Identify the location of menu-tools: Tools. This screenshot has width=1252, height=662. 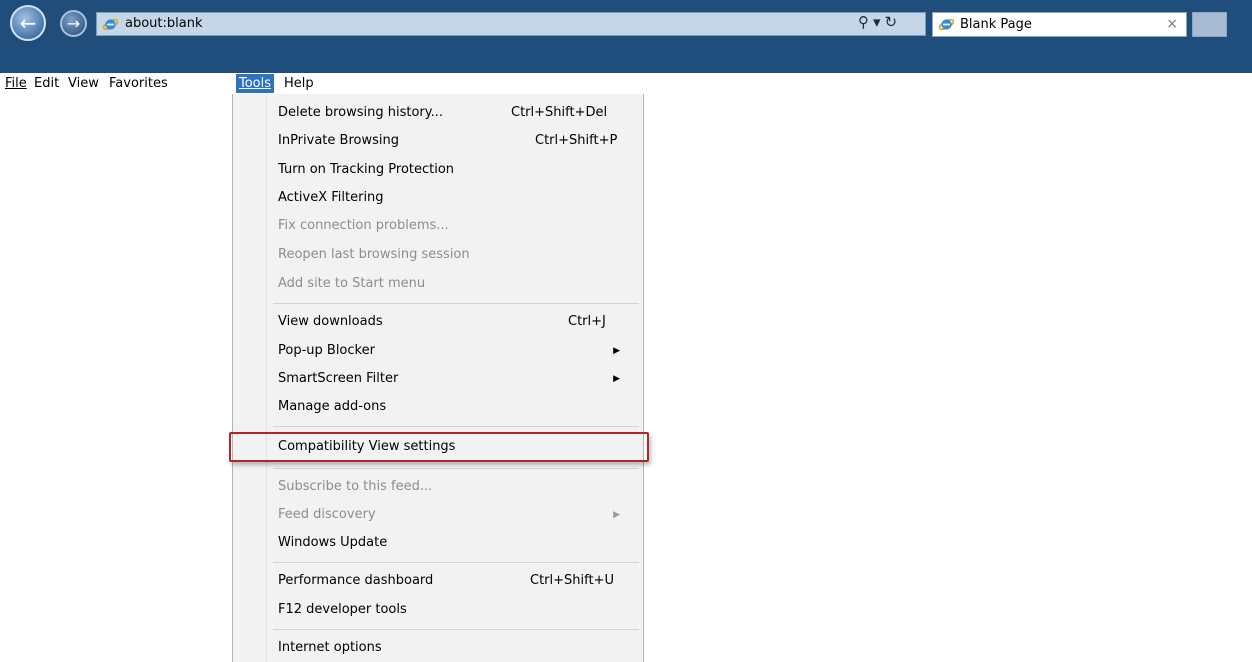
(255, 83).